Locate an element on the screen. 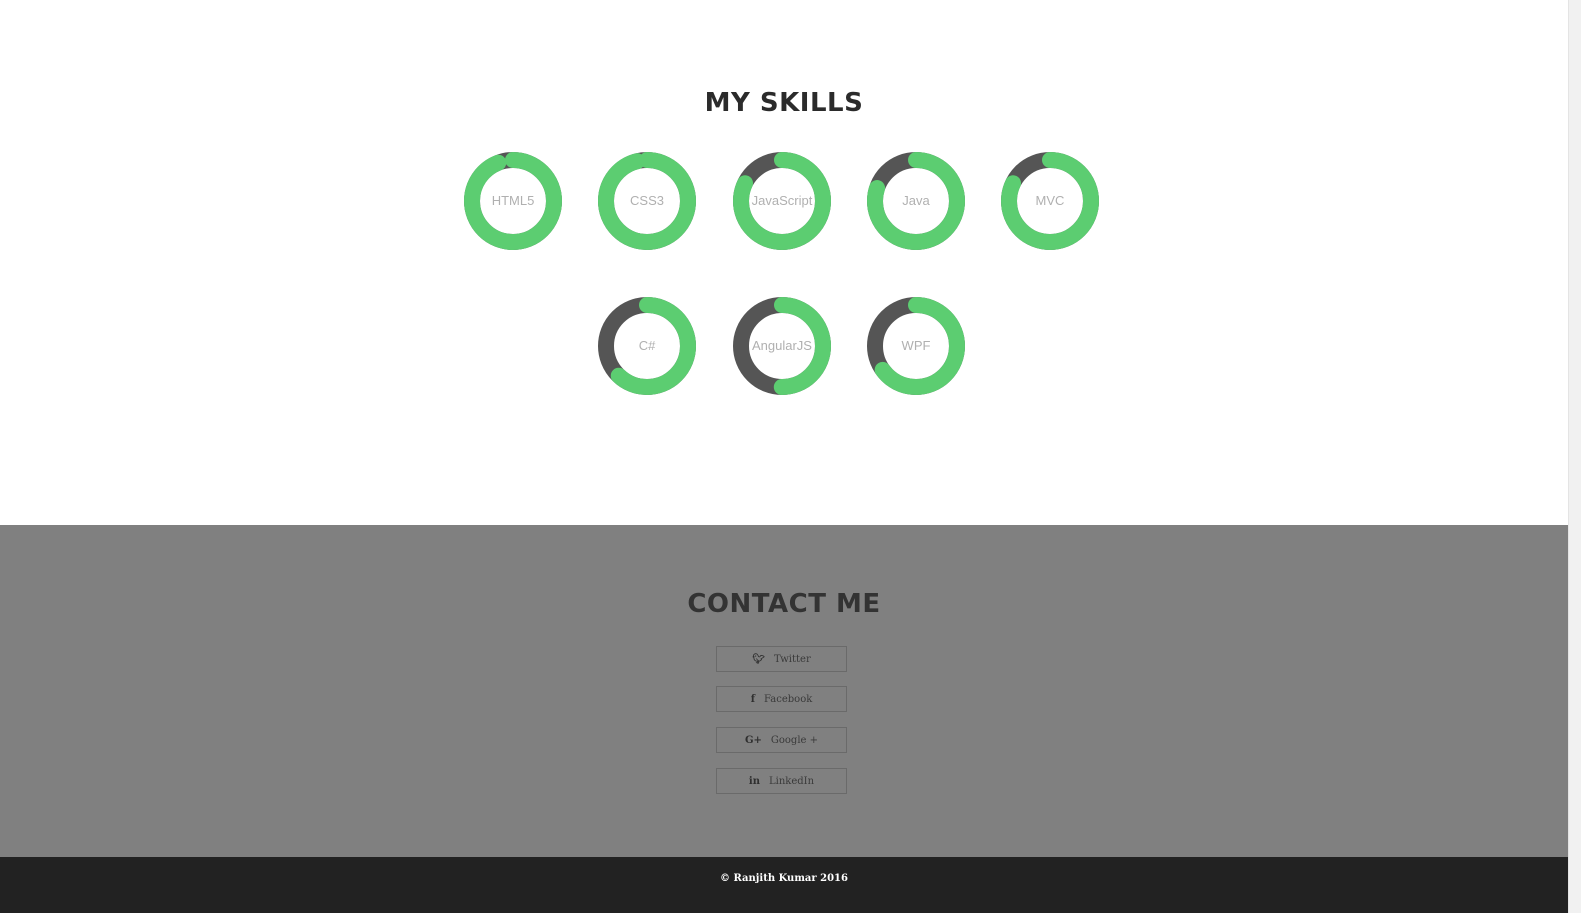 This screenshot has height=913, width=1581. linkedin-button: in LinkedIn is located at coordinates (781, 781).